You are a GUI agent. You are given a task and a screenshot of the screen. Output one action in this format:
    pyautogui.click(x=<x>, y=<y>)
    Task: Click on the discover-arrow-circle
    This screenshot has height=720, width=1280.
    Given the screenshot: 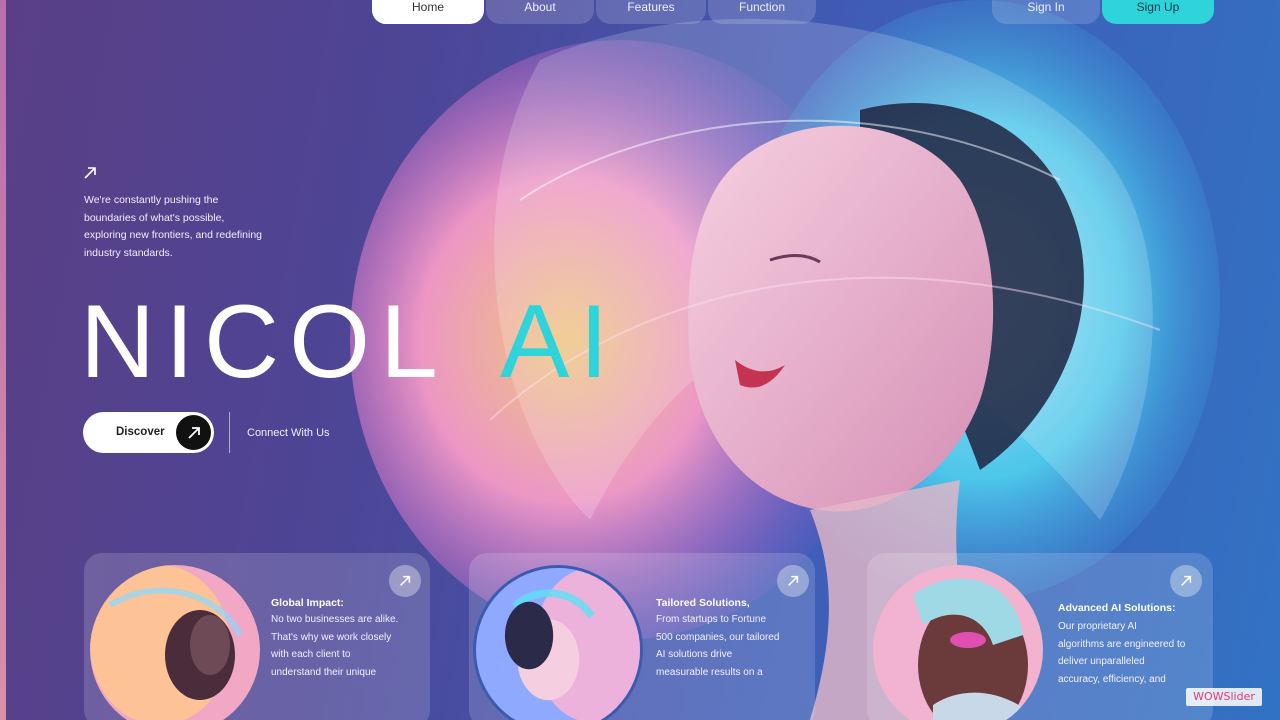 What is the action you would take?
    pyautogui.click(x=193, y=432)
    